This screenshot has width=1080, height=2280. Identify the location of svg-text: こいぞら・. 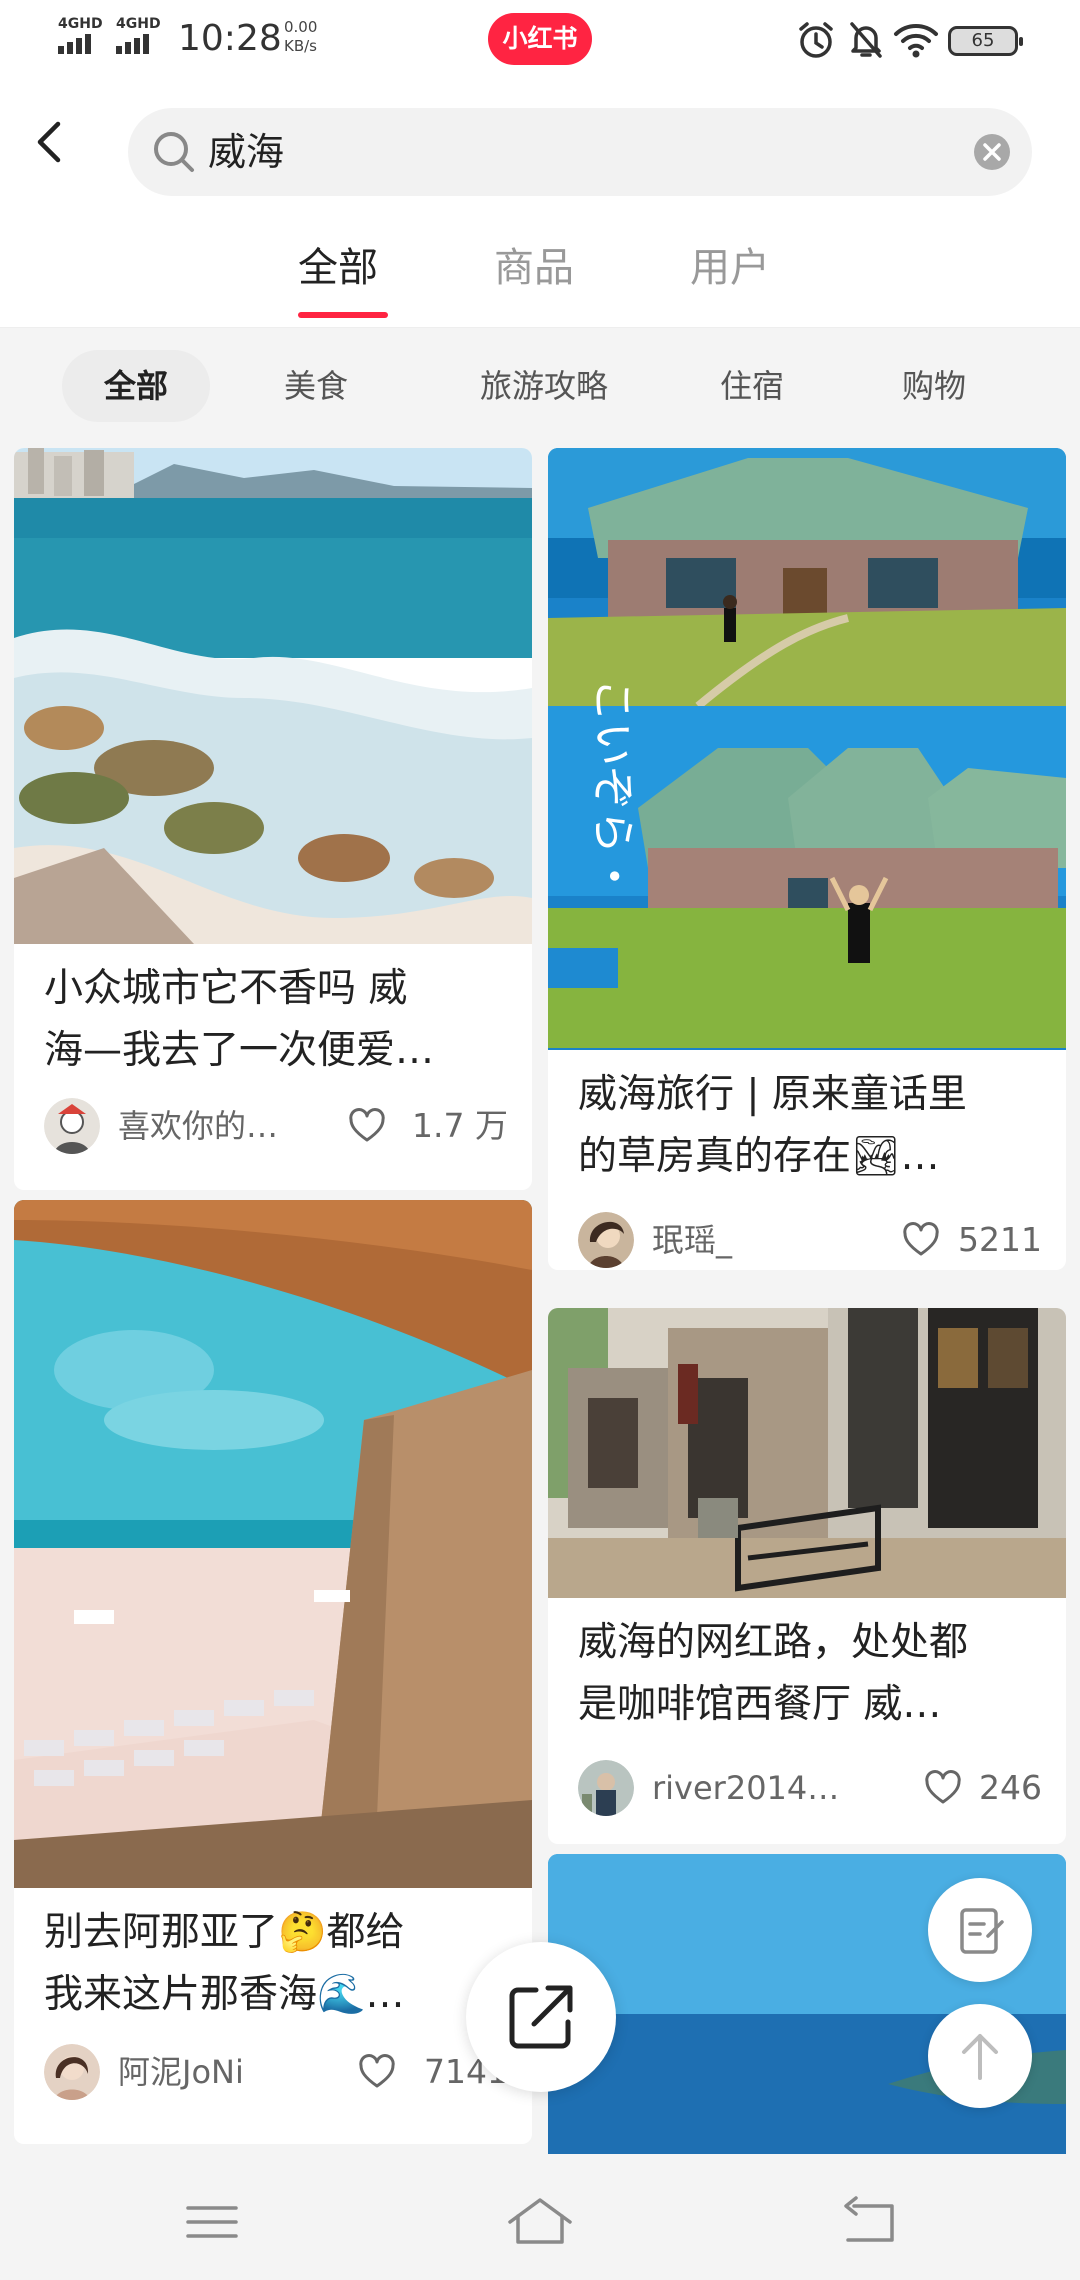
(612, 788).